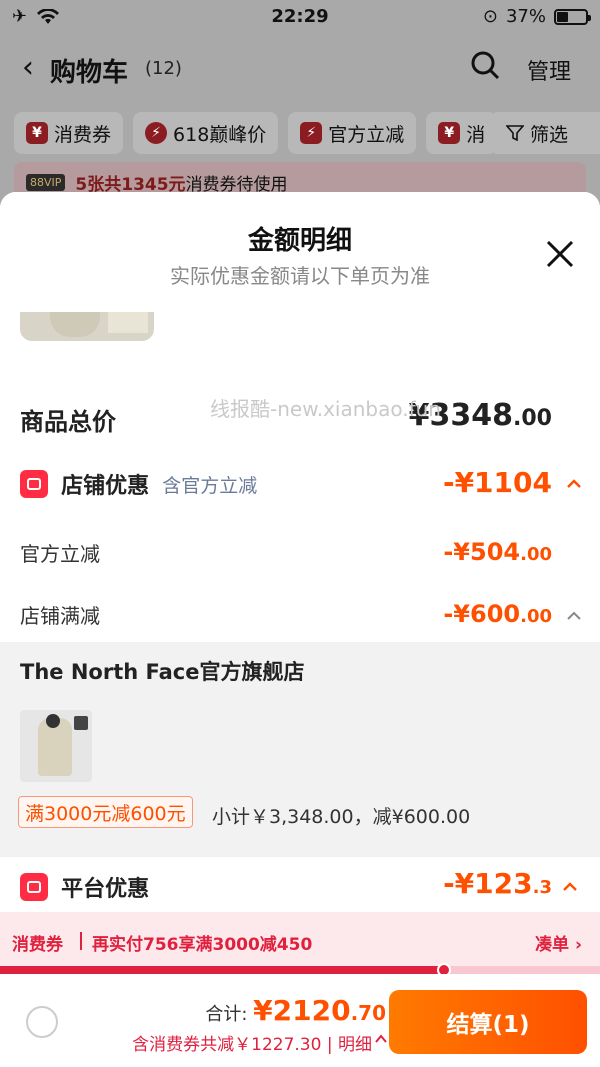  What do you see at coordinates (355, 1045) in the screenshot?
I see `detail-link: 明细` at bounding box center [355, 1045].